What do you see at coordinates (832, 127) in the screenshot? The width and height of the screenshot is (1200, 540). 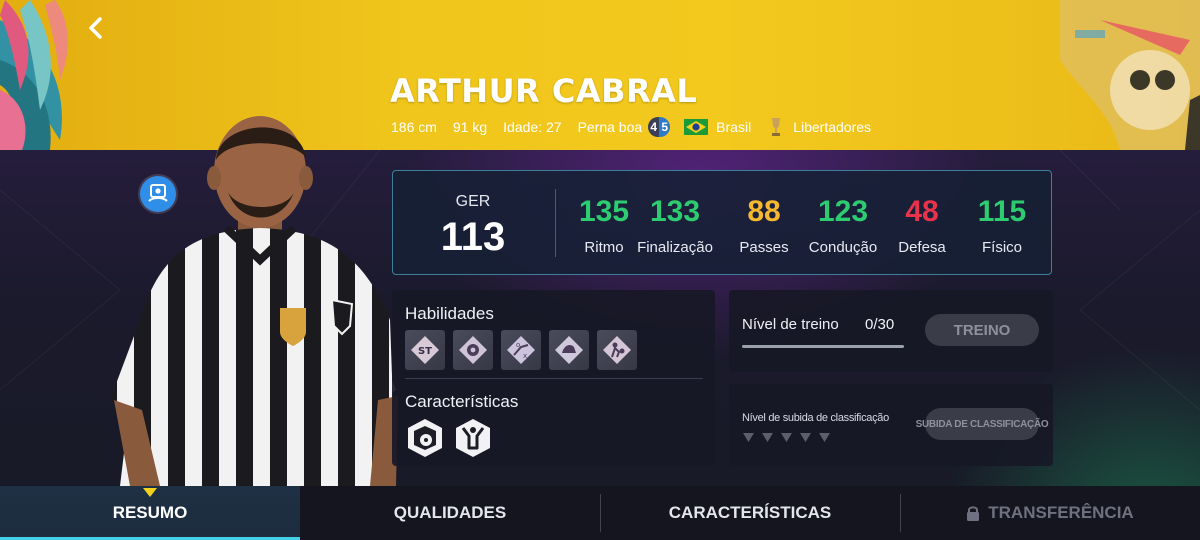 I see `league-value: Libertadores` at bounding box center [832, 127].